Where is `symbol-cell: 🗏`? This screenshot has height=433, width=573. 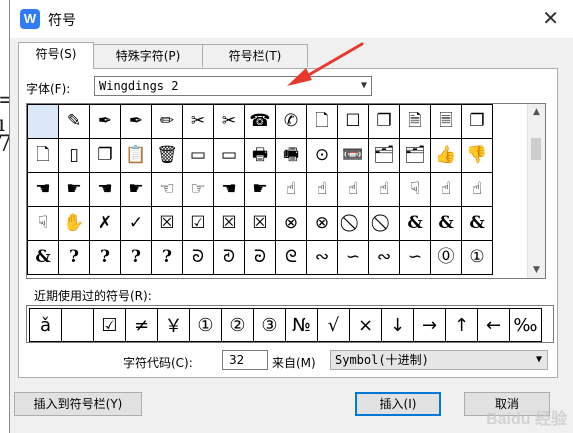 symbol-cell: 🗏 is located at coordinates (446, 121).